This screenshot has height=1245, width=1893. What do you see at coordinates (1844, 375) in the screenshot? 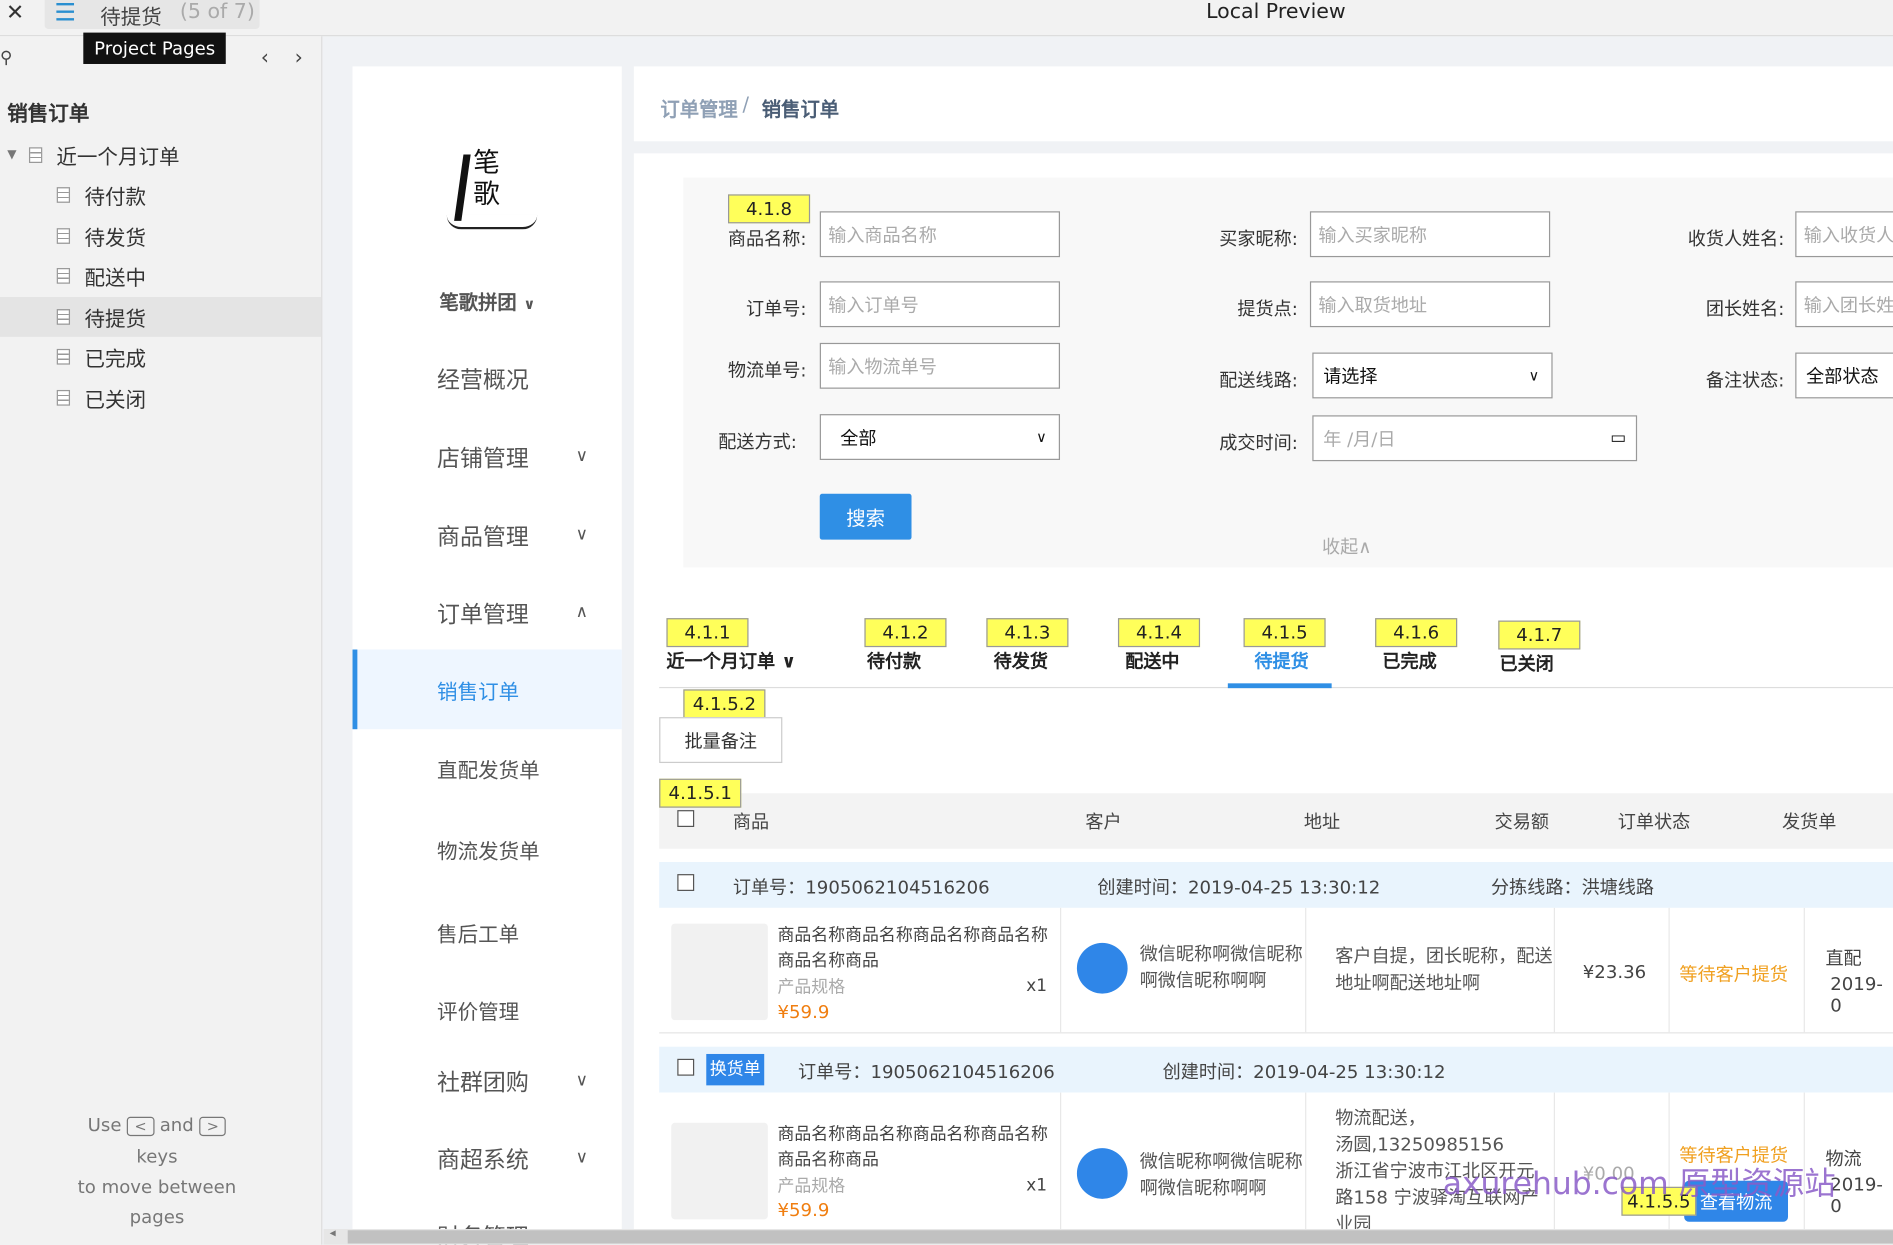
I see `remark-status-select: 全部状态` at bounding box center [1844, 375].